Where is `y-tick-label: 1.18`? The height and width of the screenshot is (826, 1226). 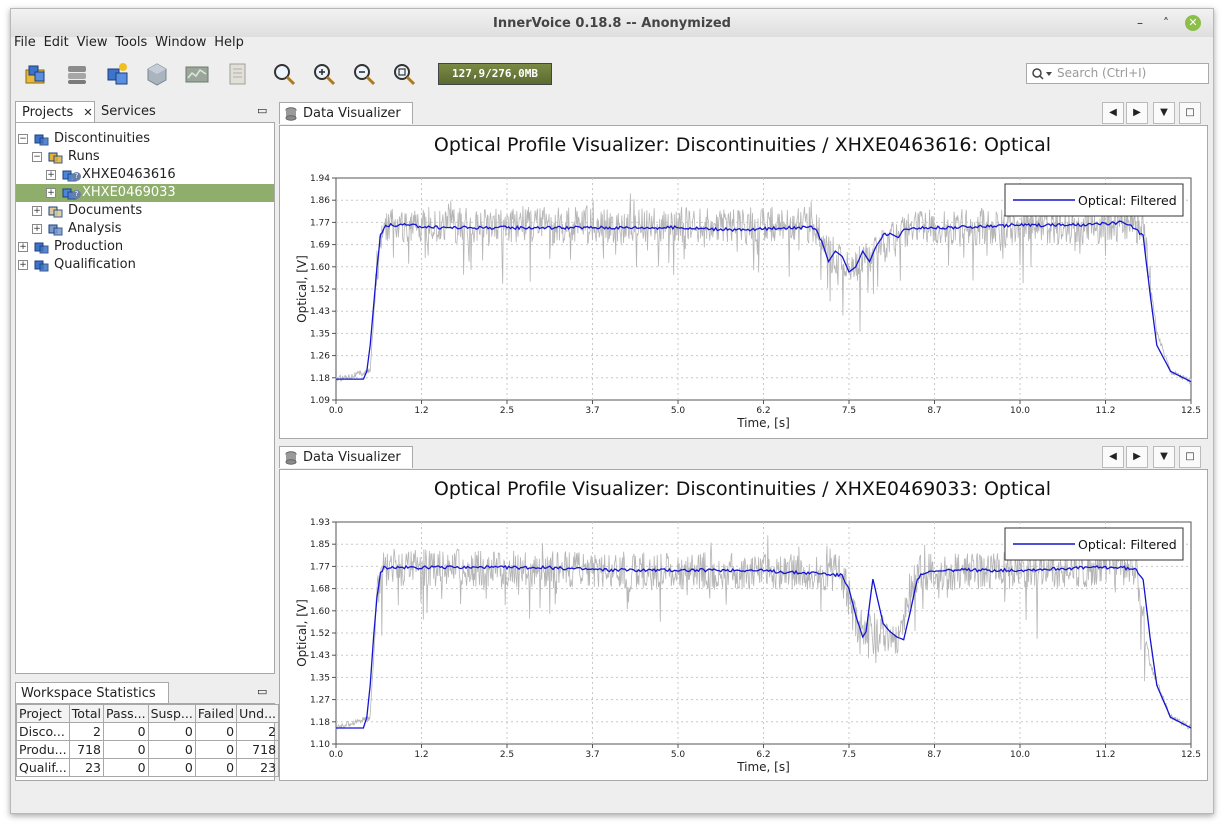
y-tick-label: 1.18 is located at coordinates (320, 723).